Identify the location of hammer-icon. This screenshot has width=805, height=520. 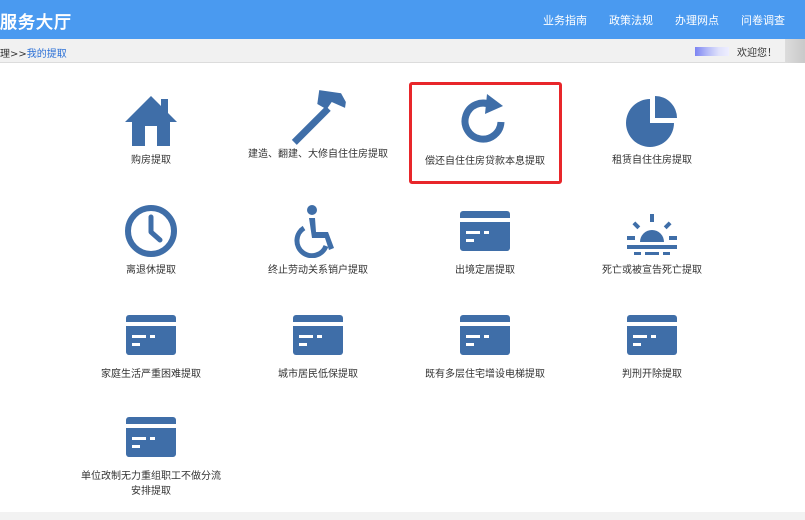
(318, 116).